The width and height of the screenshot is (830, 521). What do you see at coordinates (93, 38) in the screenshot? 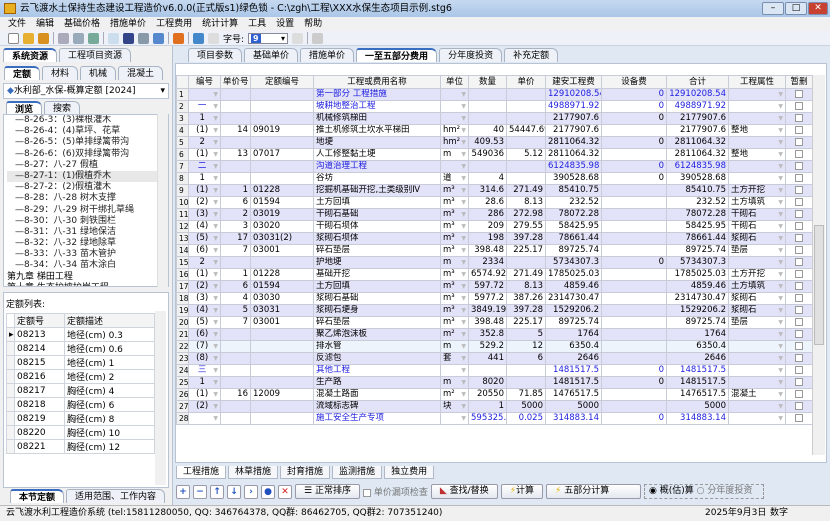
I see `paste-icon` at bounding box center [93, 38].